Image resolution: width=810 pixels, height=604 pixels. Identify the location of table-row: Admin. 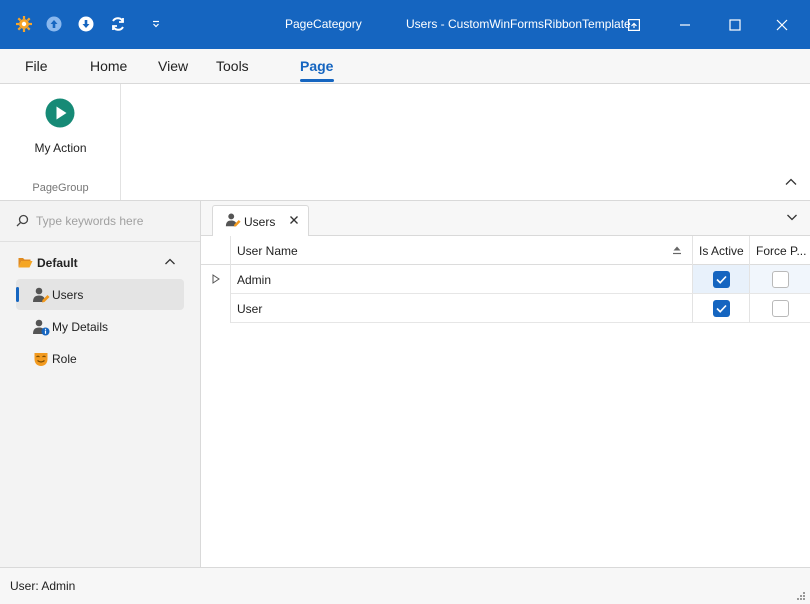
(505, 279).